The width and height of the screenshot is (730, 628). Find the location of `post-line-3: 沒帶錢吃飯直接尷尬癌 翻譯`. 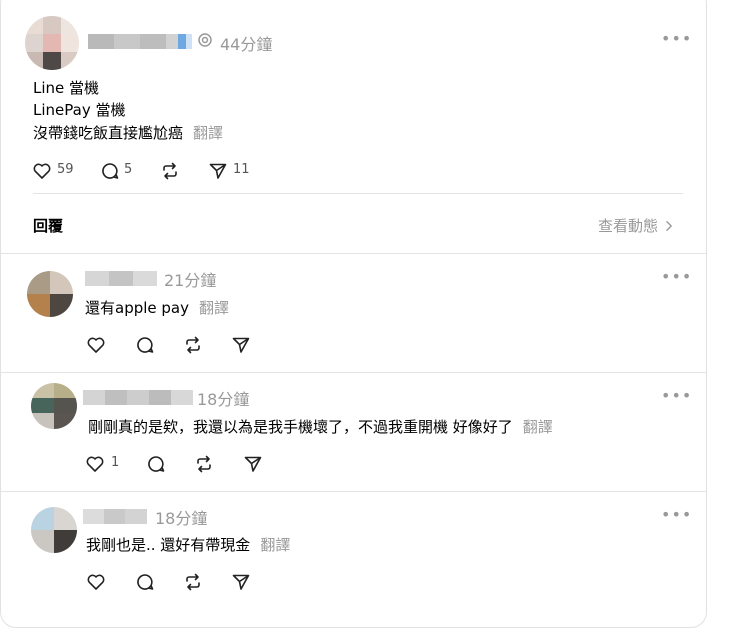

post-line-3: 沒帶錢吃飯直接尷尬癌 翻譯 is located at coordinates (128, 132).